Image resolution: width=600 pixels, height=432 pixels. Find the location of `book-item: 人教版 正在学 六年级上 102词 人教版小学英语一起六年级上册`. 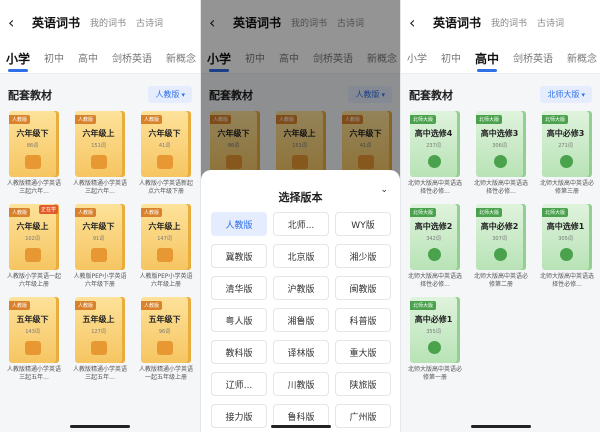

book-item: 人教版 正在学 六年级上 102词 人教版小学英语一起六年级上册 is located at coordinates (34, 246).